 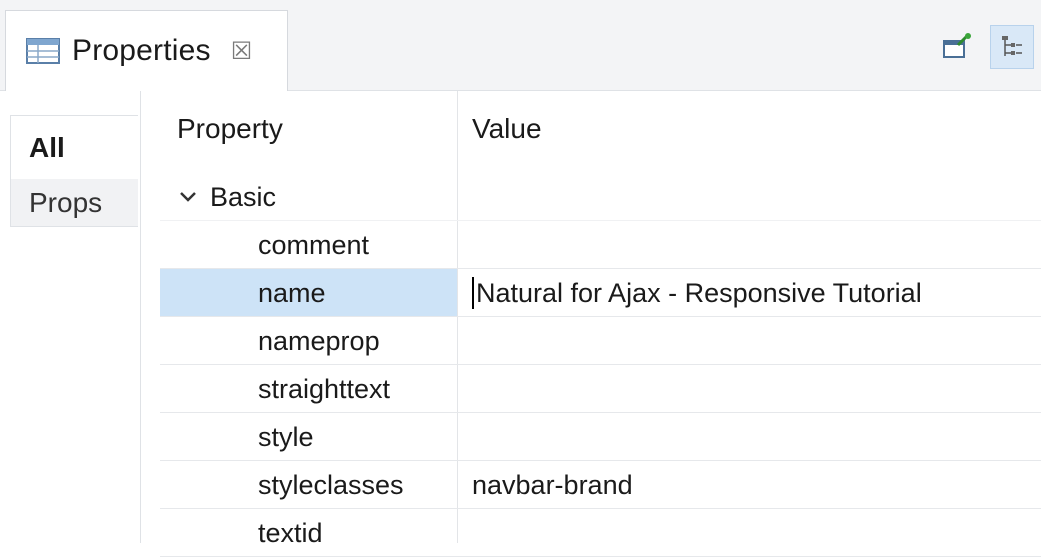 What do you see at coordinates (43, 51) in the screenshot?
I see `properties-table-icon` at bounding box center [43, 51].